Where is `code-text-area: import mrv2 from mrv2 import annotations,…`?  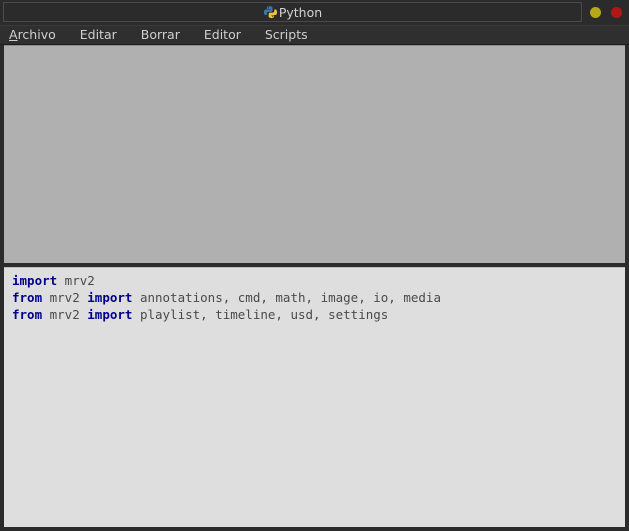 code-text-area: import mrv2 from mrv2 import annotations,… is located at coordinates (314, 297).